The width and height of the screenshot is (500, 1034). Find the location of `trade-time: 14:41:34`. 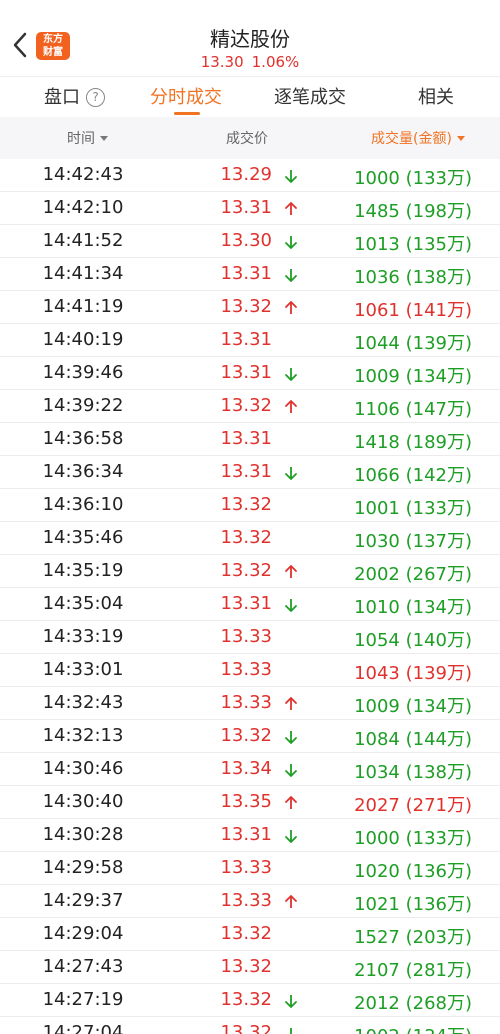

trade-time: 14:41:34 is located at coordinates (83, 273).